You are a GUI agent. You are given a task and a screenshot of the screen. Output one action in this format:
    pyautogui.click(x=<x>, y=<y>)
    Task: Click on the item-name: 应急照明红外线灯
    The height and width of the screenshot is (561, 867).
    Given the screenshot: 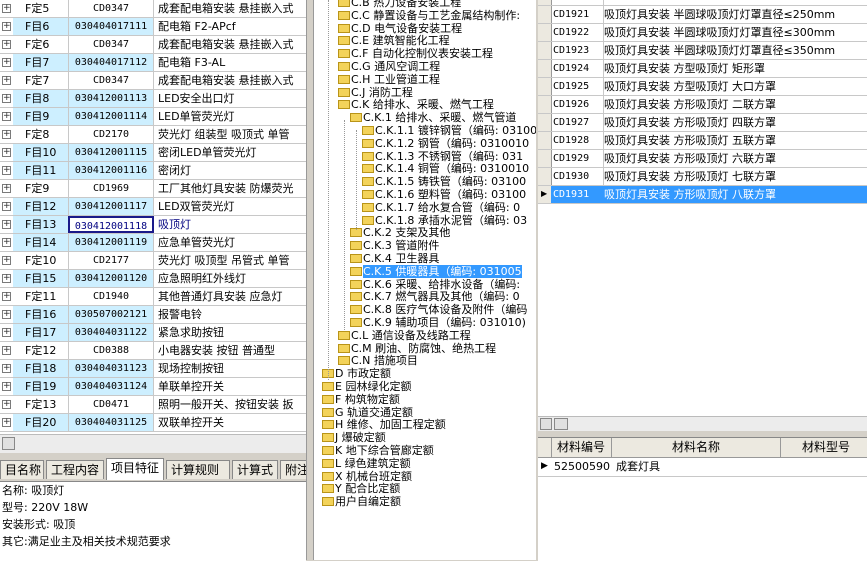 What is the action you would take?
    pyautogui.click(x=231, y=278)
    